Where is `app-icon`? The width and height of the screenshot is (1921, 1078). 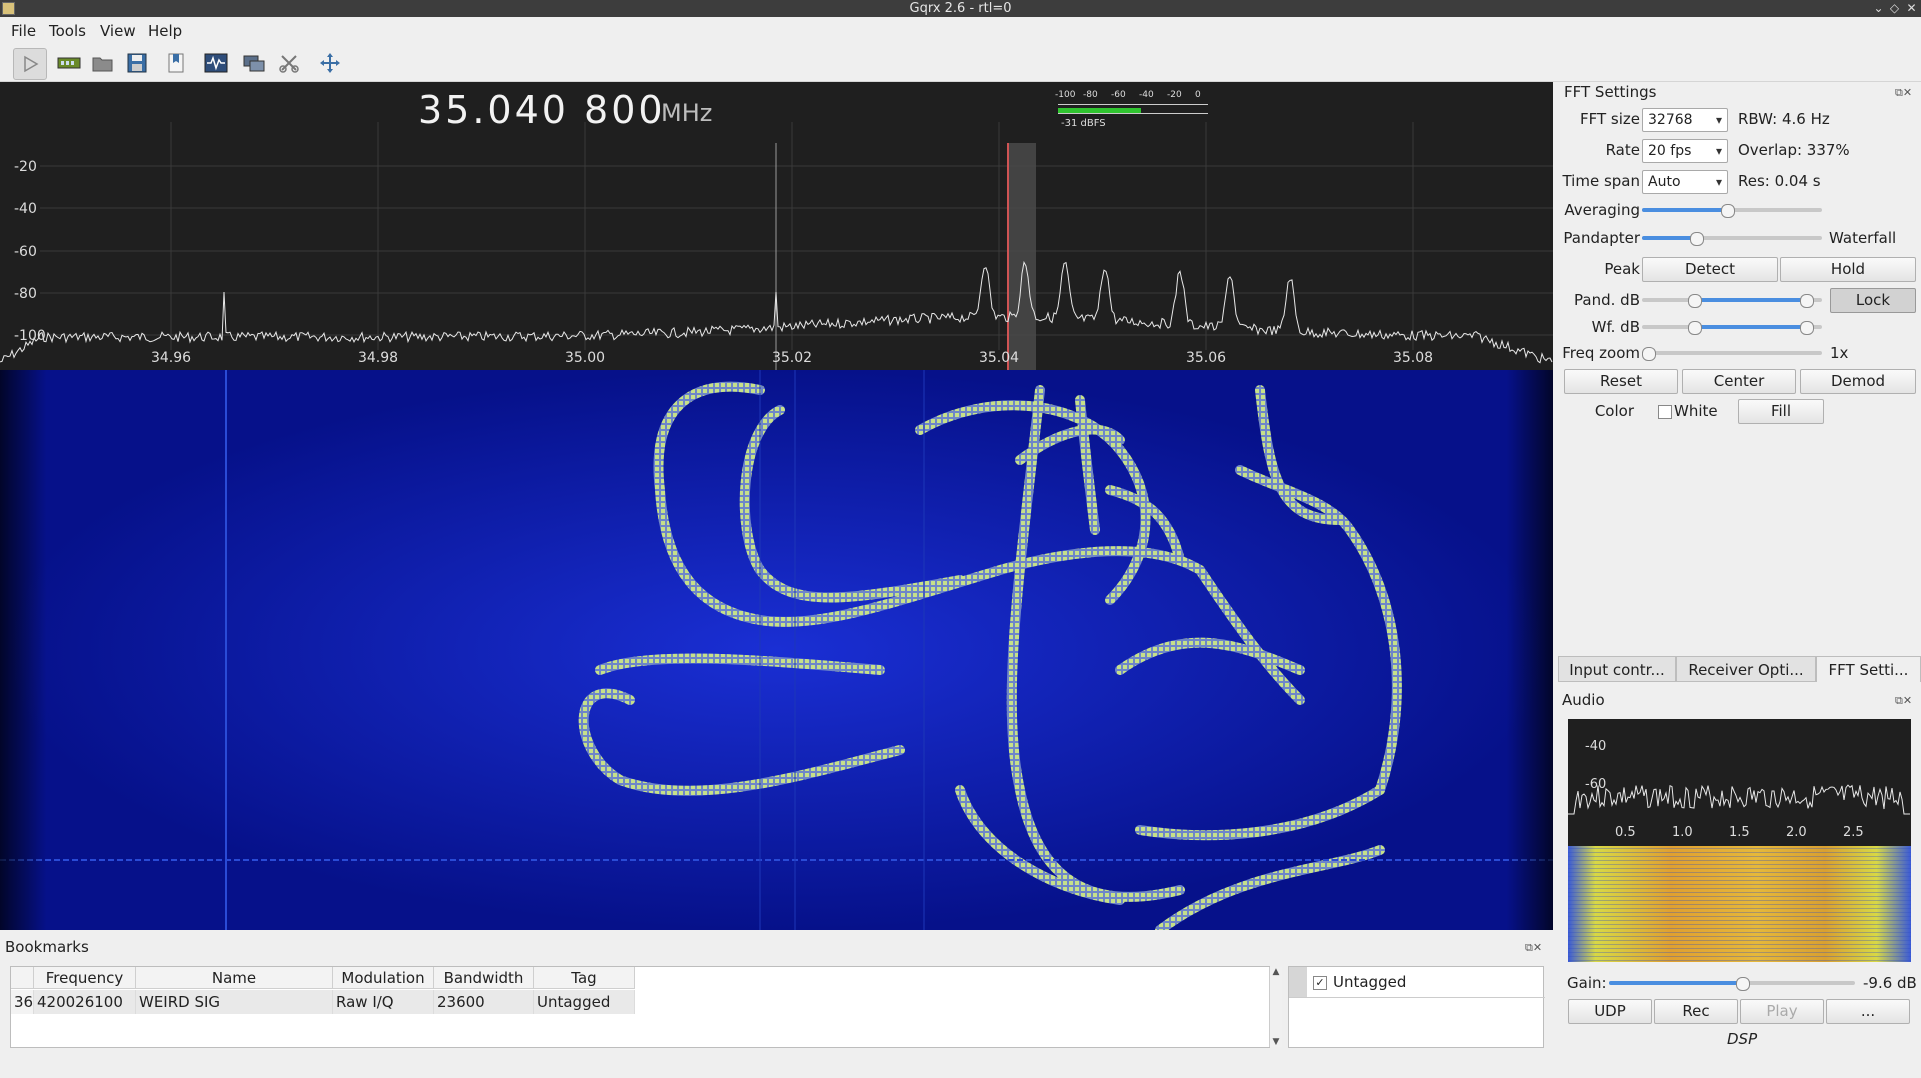 app-icon is located at coordinates (8, 8).